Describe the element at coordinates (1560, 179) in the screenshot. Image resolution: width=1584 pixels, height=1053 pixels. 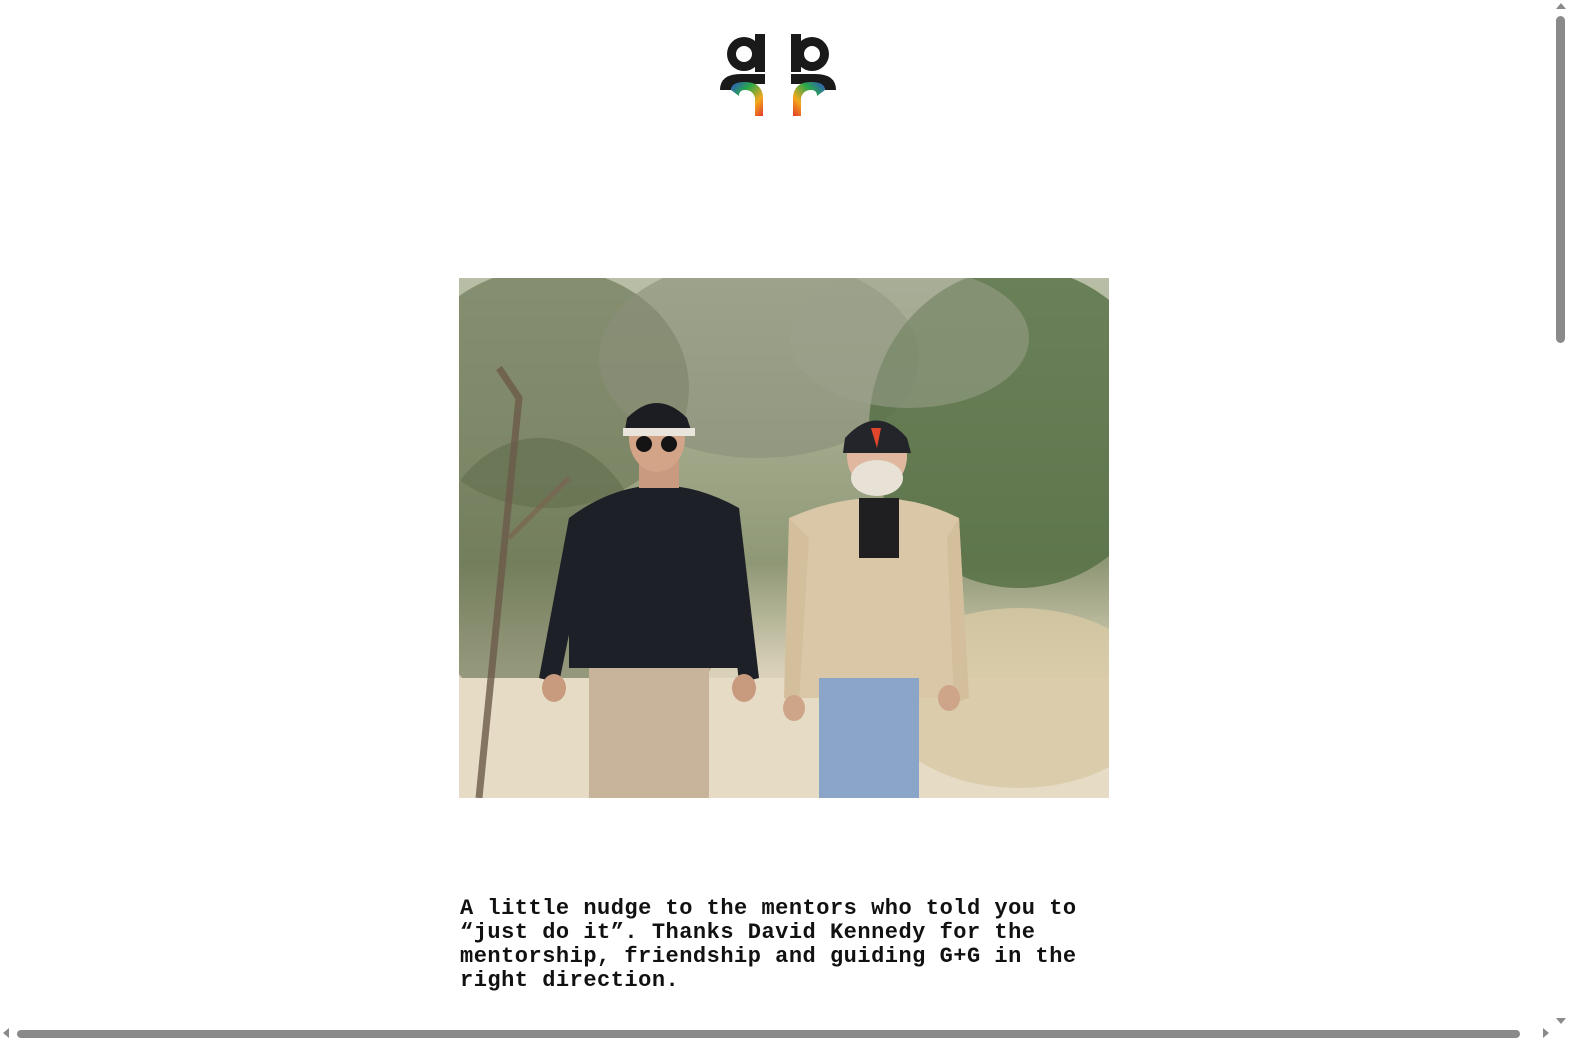
I see `vertical-scroll-thumb` at that location.